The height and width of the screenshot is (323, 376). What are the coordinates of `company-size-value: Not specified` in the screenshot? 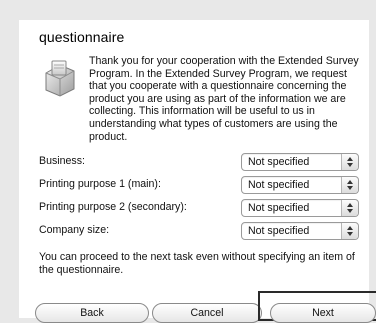 It's located at (279, 231).